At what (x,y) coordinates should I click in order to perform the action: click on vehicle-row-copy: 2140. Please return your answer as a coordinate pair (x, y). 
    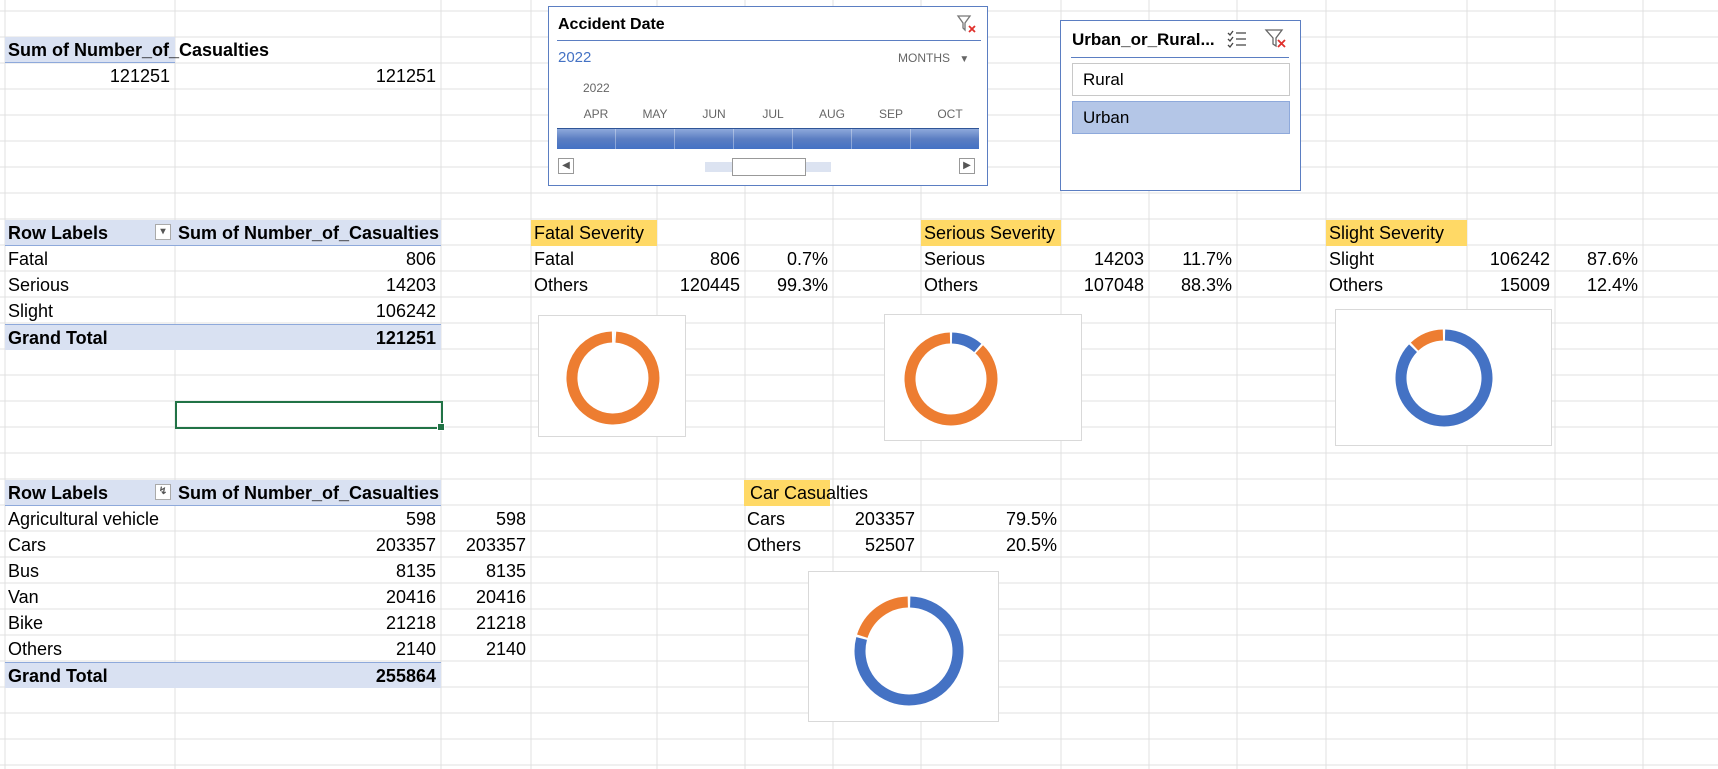
    Looking at the image, I should click on (486, 649).